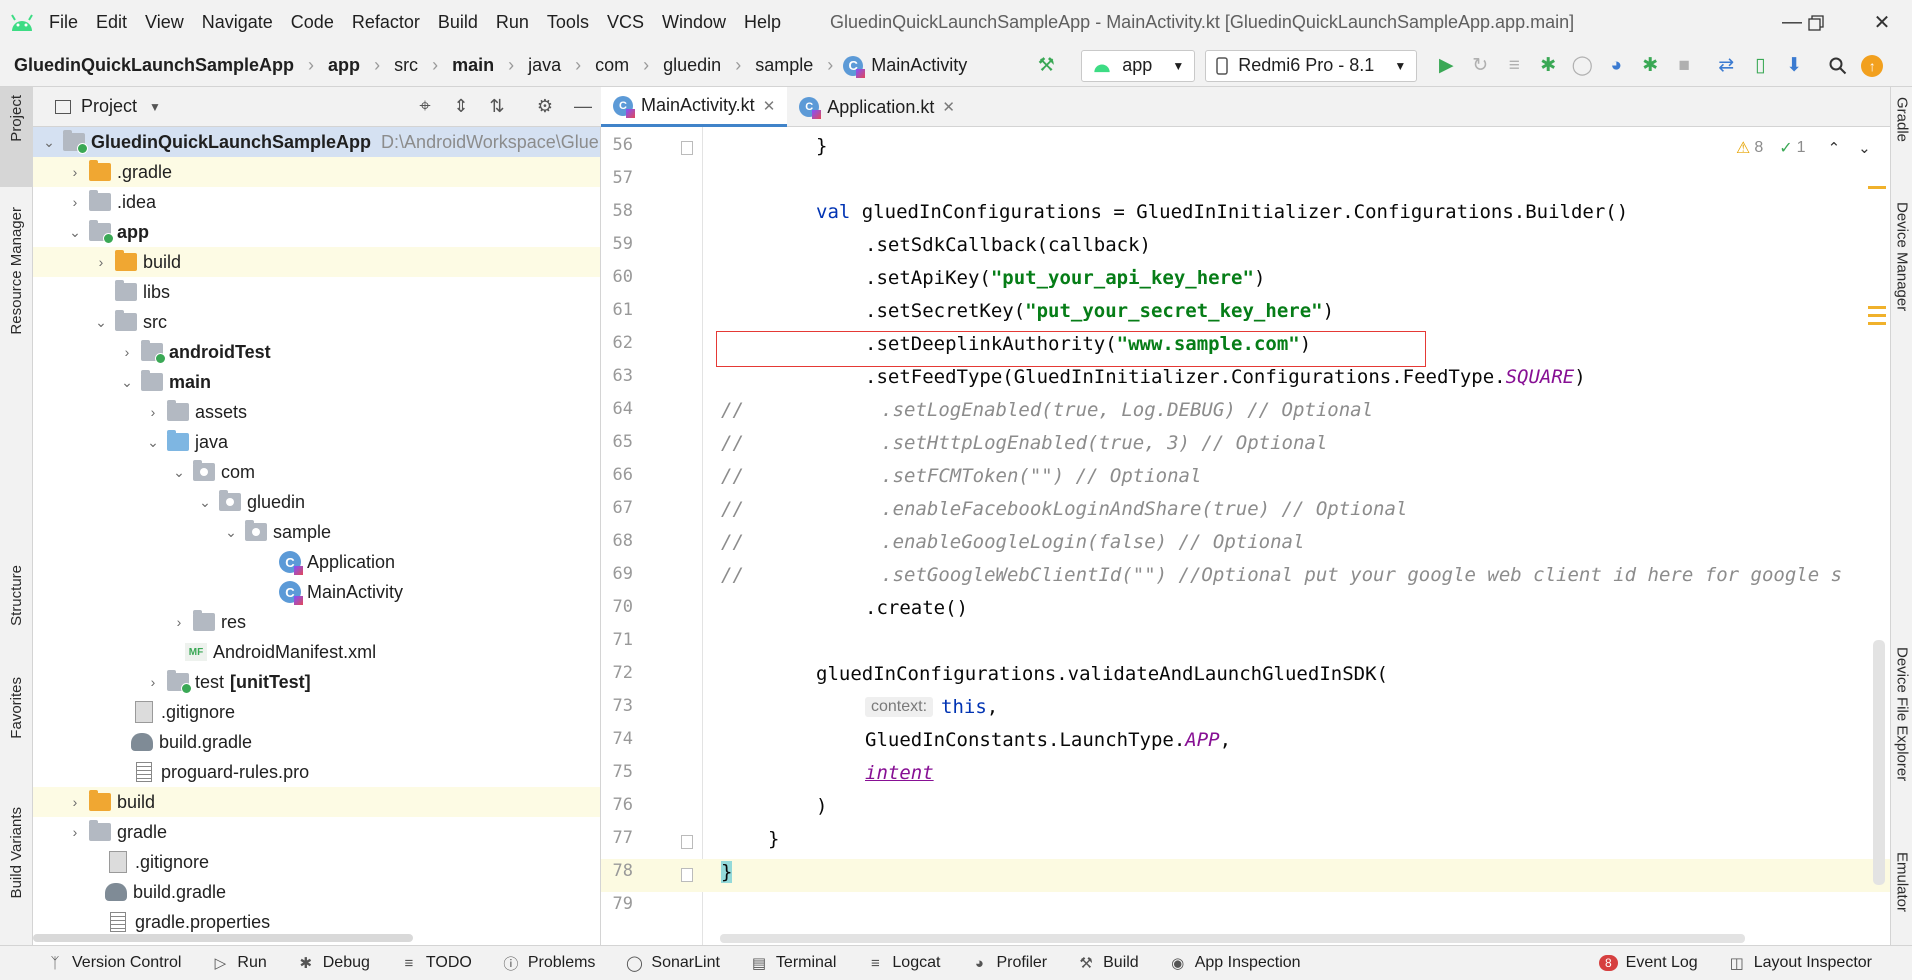 This screenshot has height=980, width=1912. What do you see at coordinates (223, 938) in the screenshot?
I see `project-tree-horizontal-scrollbar` at bounding box center [223, 938].